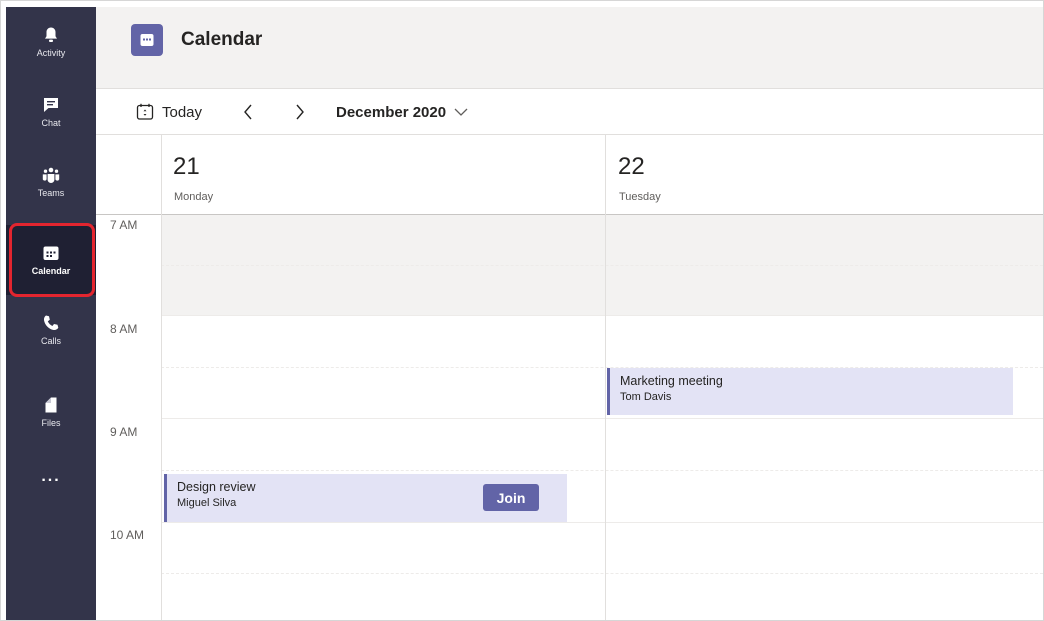 The image size is (1044, 621). What do you see at coordinates (511, 497) in the screenshot?
I see `join-button: Join` at bounding box center [511, 497].